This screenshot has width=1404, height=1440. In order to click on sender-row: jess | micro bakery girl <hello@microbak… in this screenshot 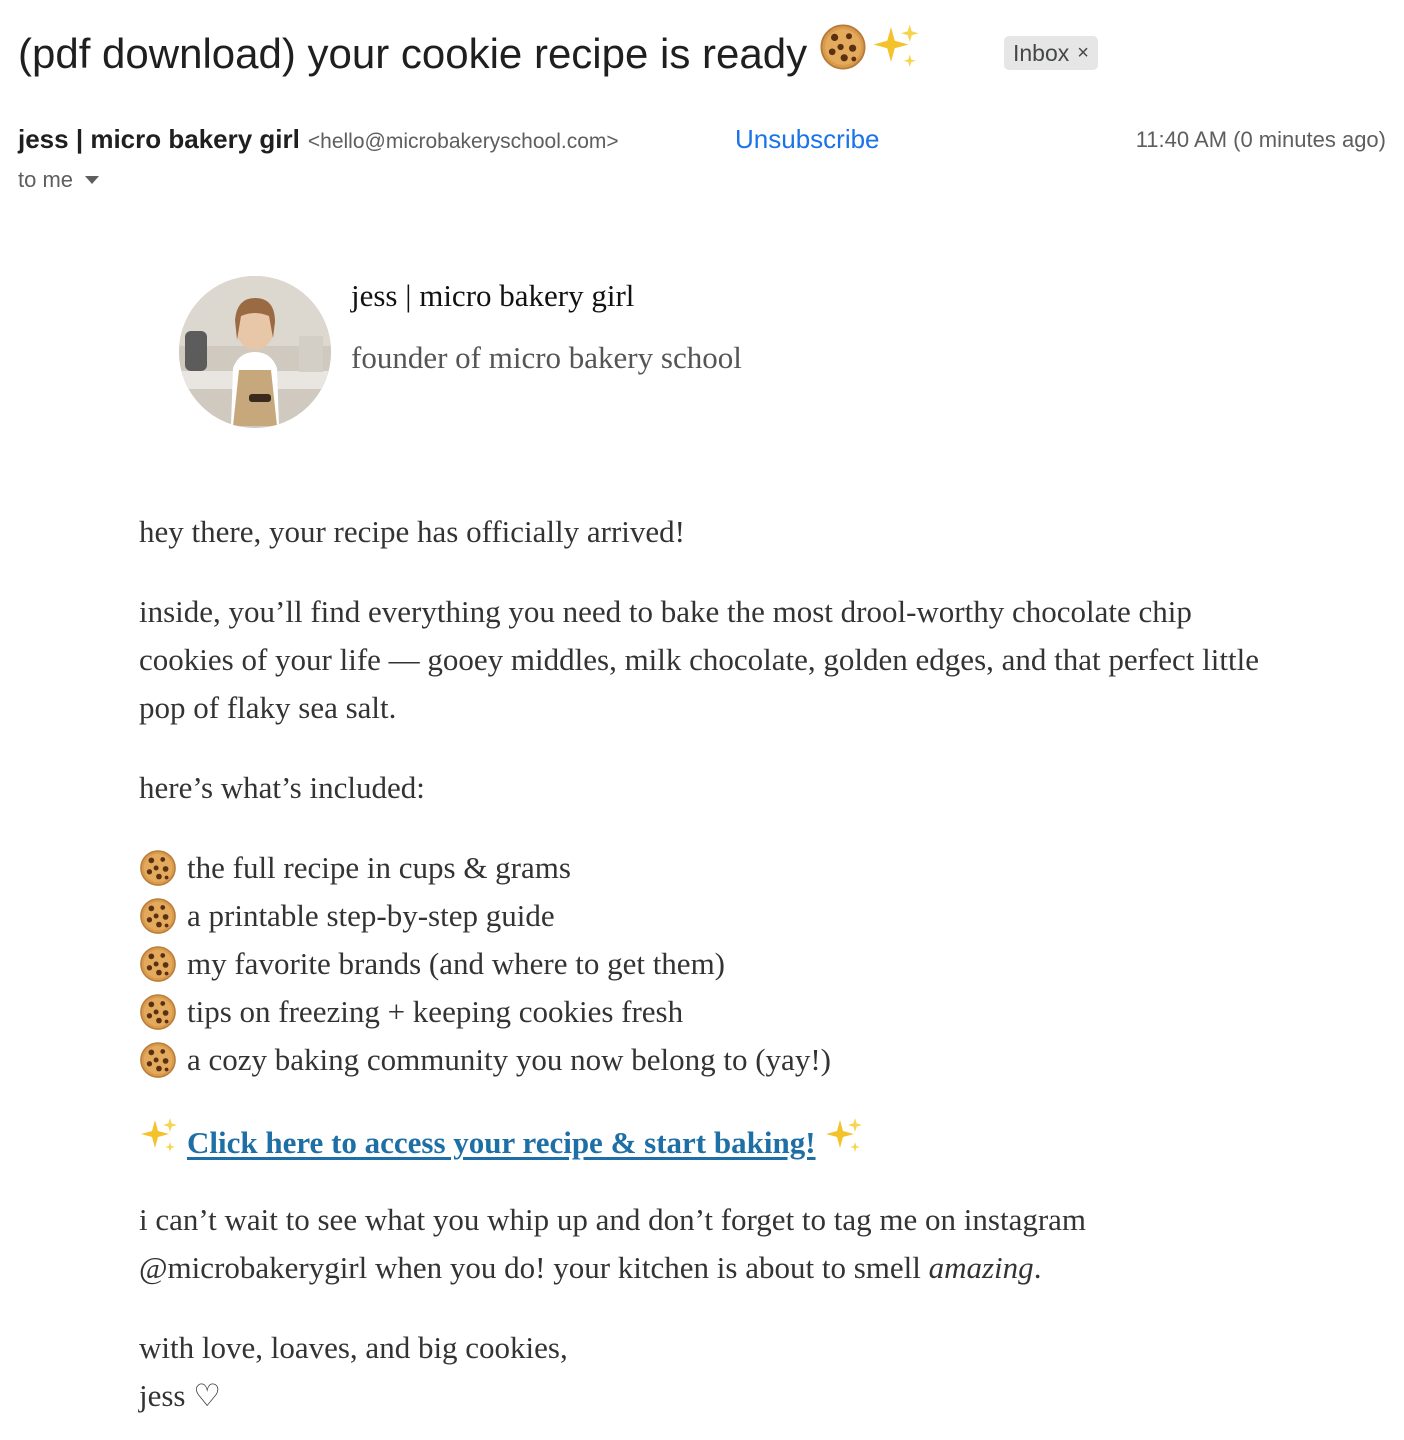, I will do `click(318, 139)`.